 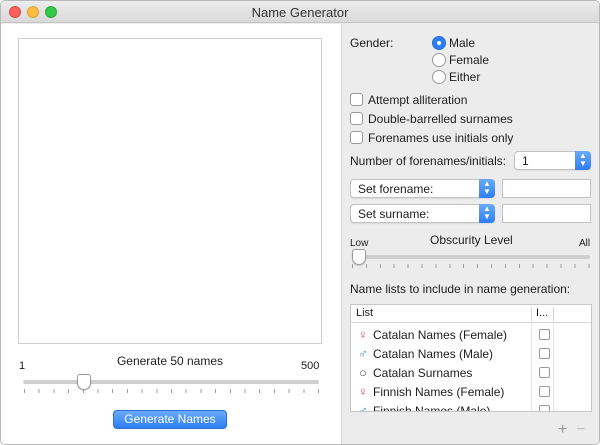 What do you see at coordinates (359, 257) in the screenshot?
I see `obscurity-slider-thumb` at bounding box center [359, 257].